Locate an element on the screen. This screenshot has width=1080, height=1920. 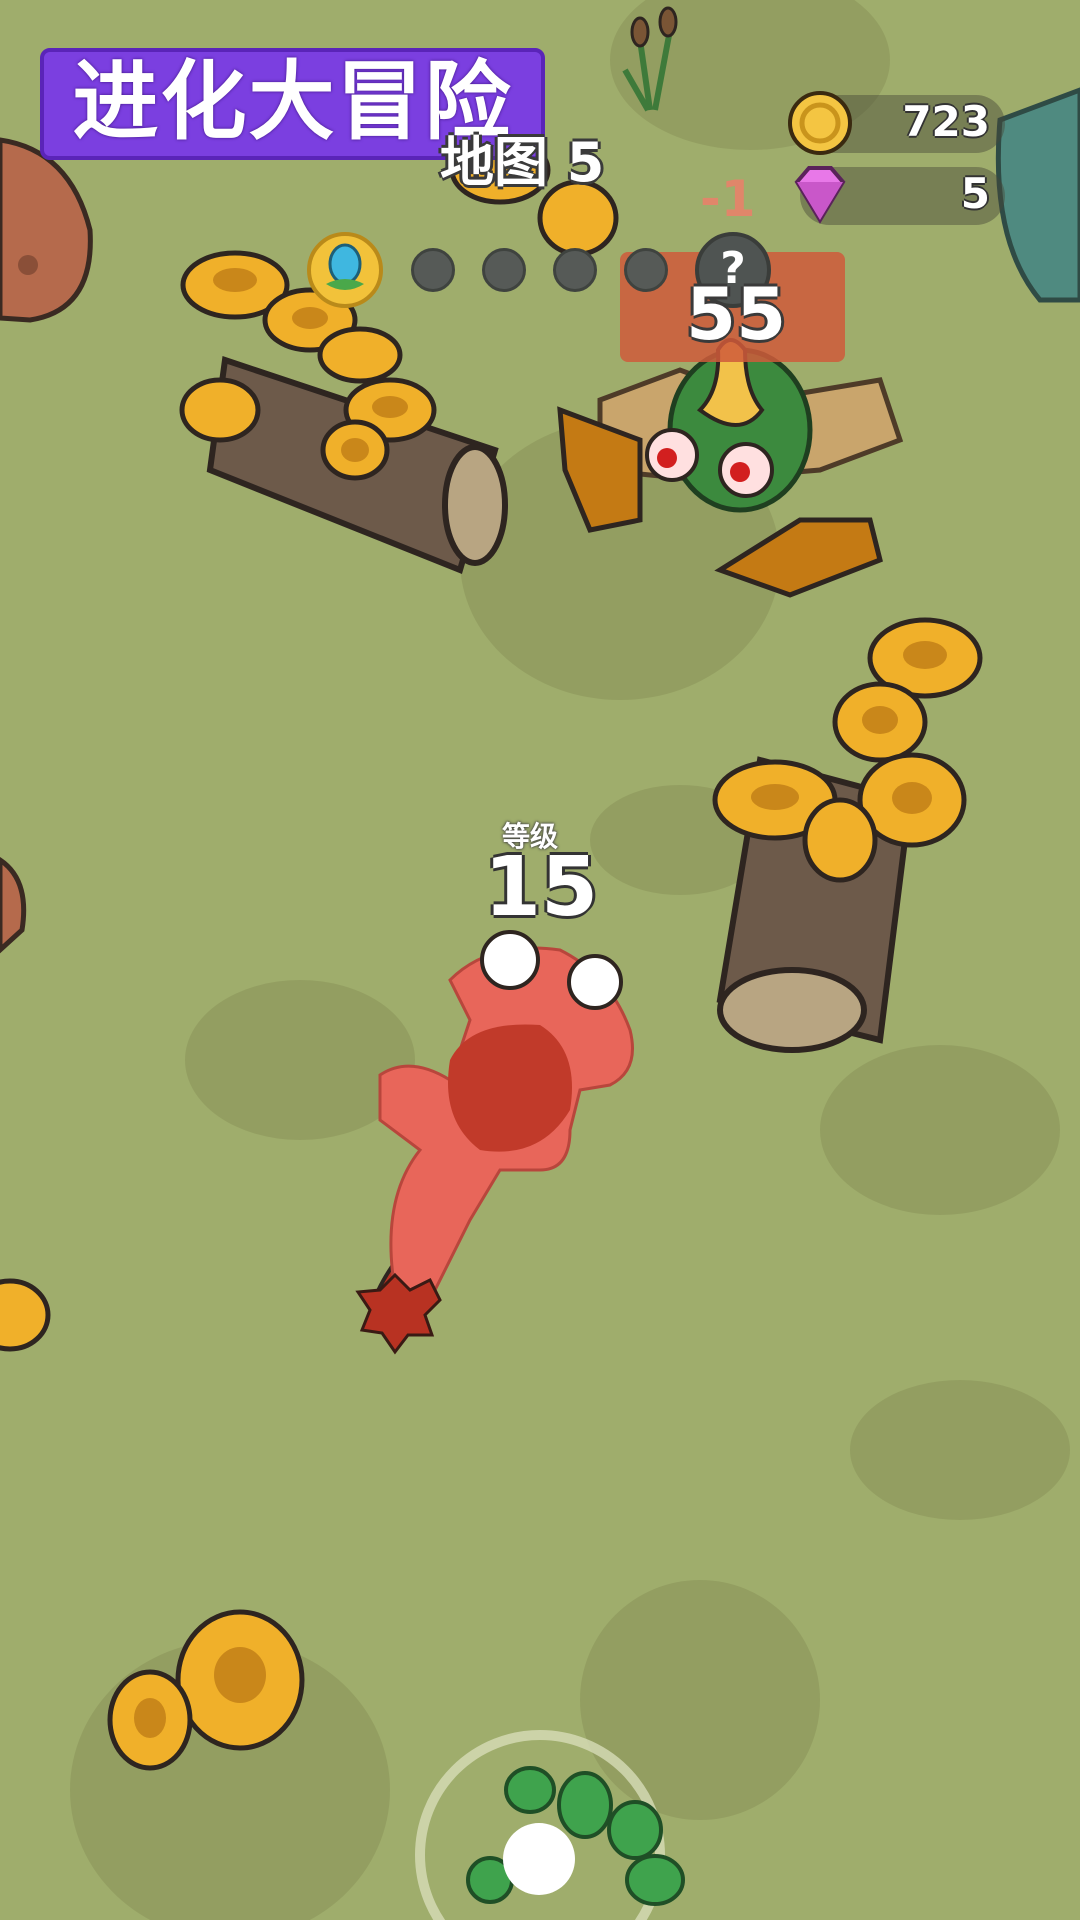
map-label: 地图 5 is located at coordinates (522, 162).